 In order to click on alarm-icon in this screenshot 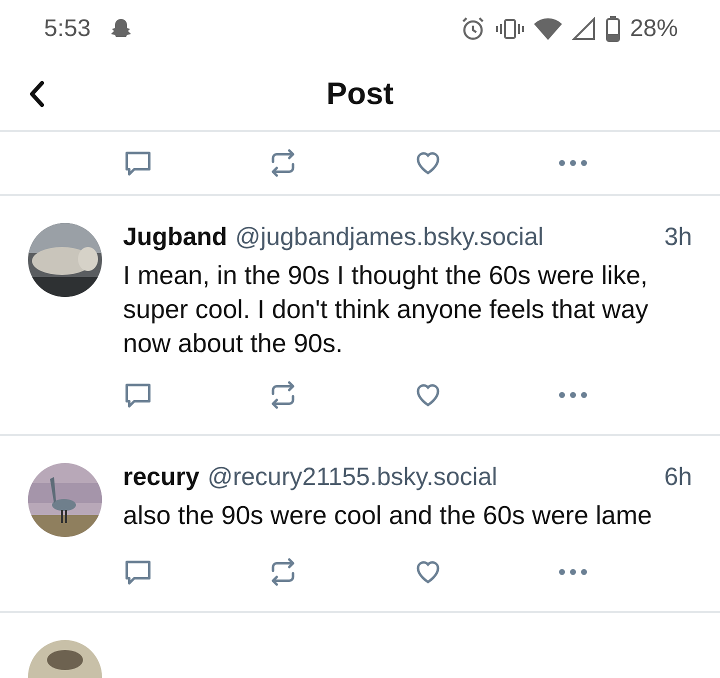, I will do `click(473, 29)`.